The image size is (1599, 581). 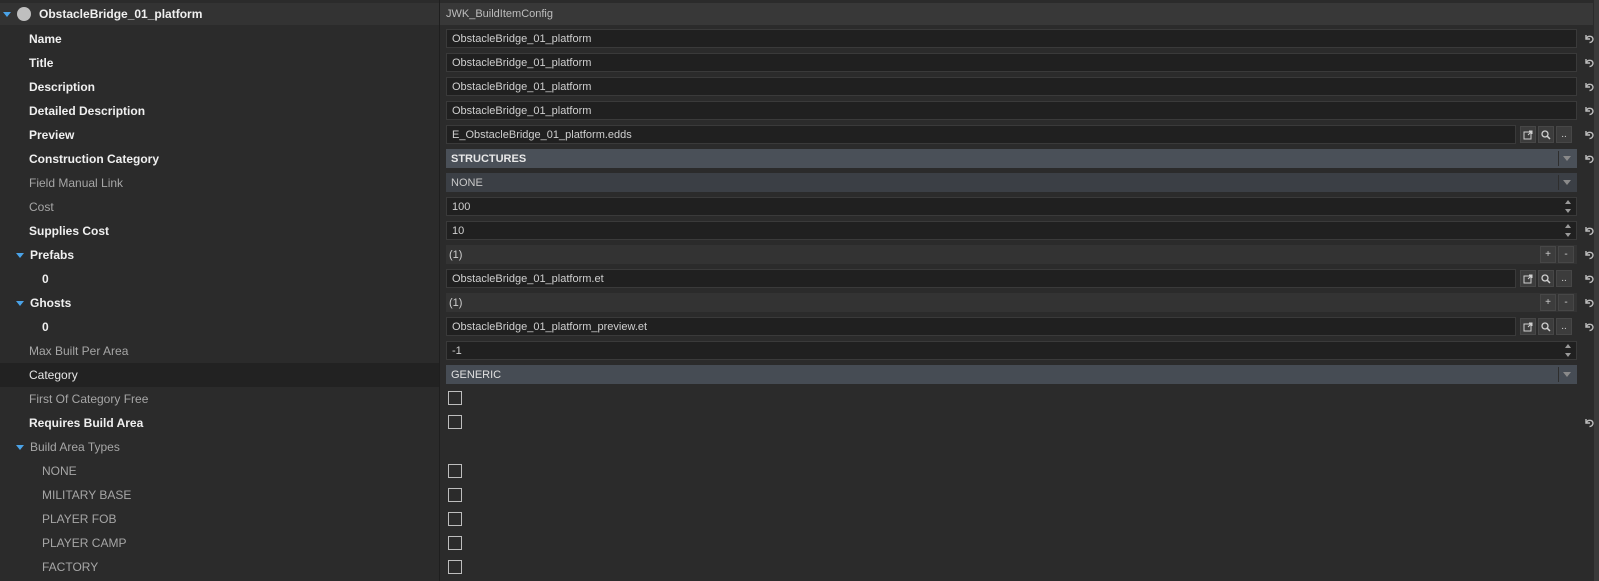 What do you see at coordinates (981, 278) in the screenshot?
I see `prefab-path-input: ObstacleBridge_01_platform.et` at bounding box center [981, 278].